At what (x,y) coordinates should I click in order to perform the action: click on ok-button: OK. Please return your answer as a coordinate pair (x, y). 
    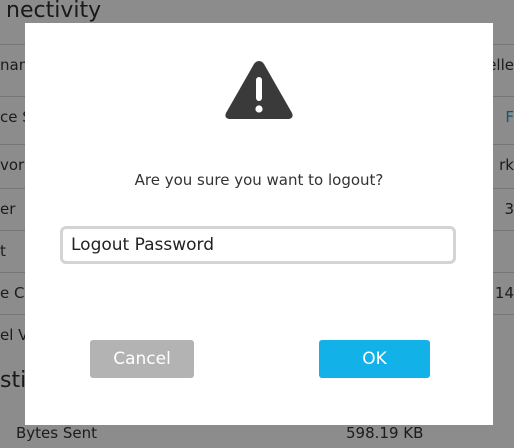
    Looking at the image, I should click on (374, 359).